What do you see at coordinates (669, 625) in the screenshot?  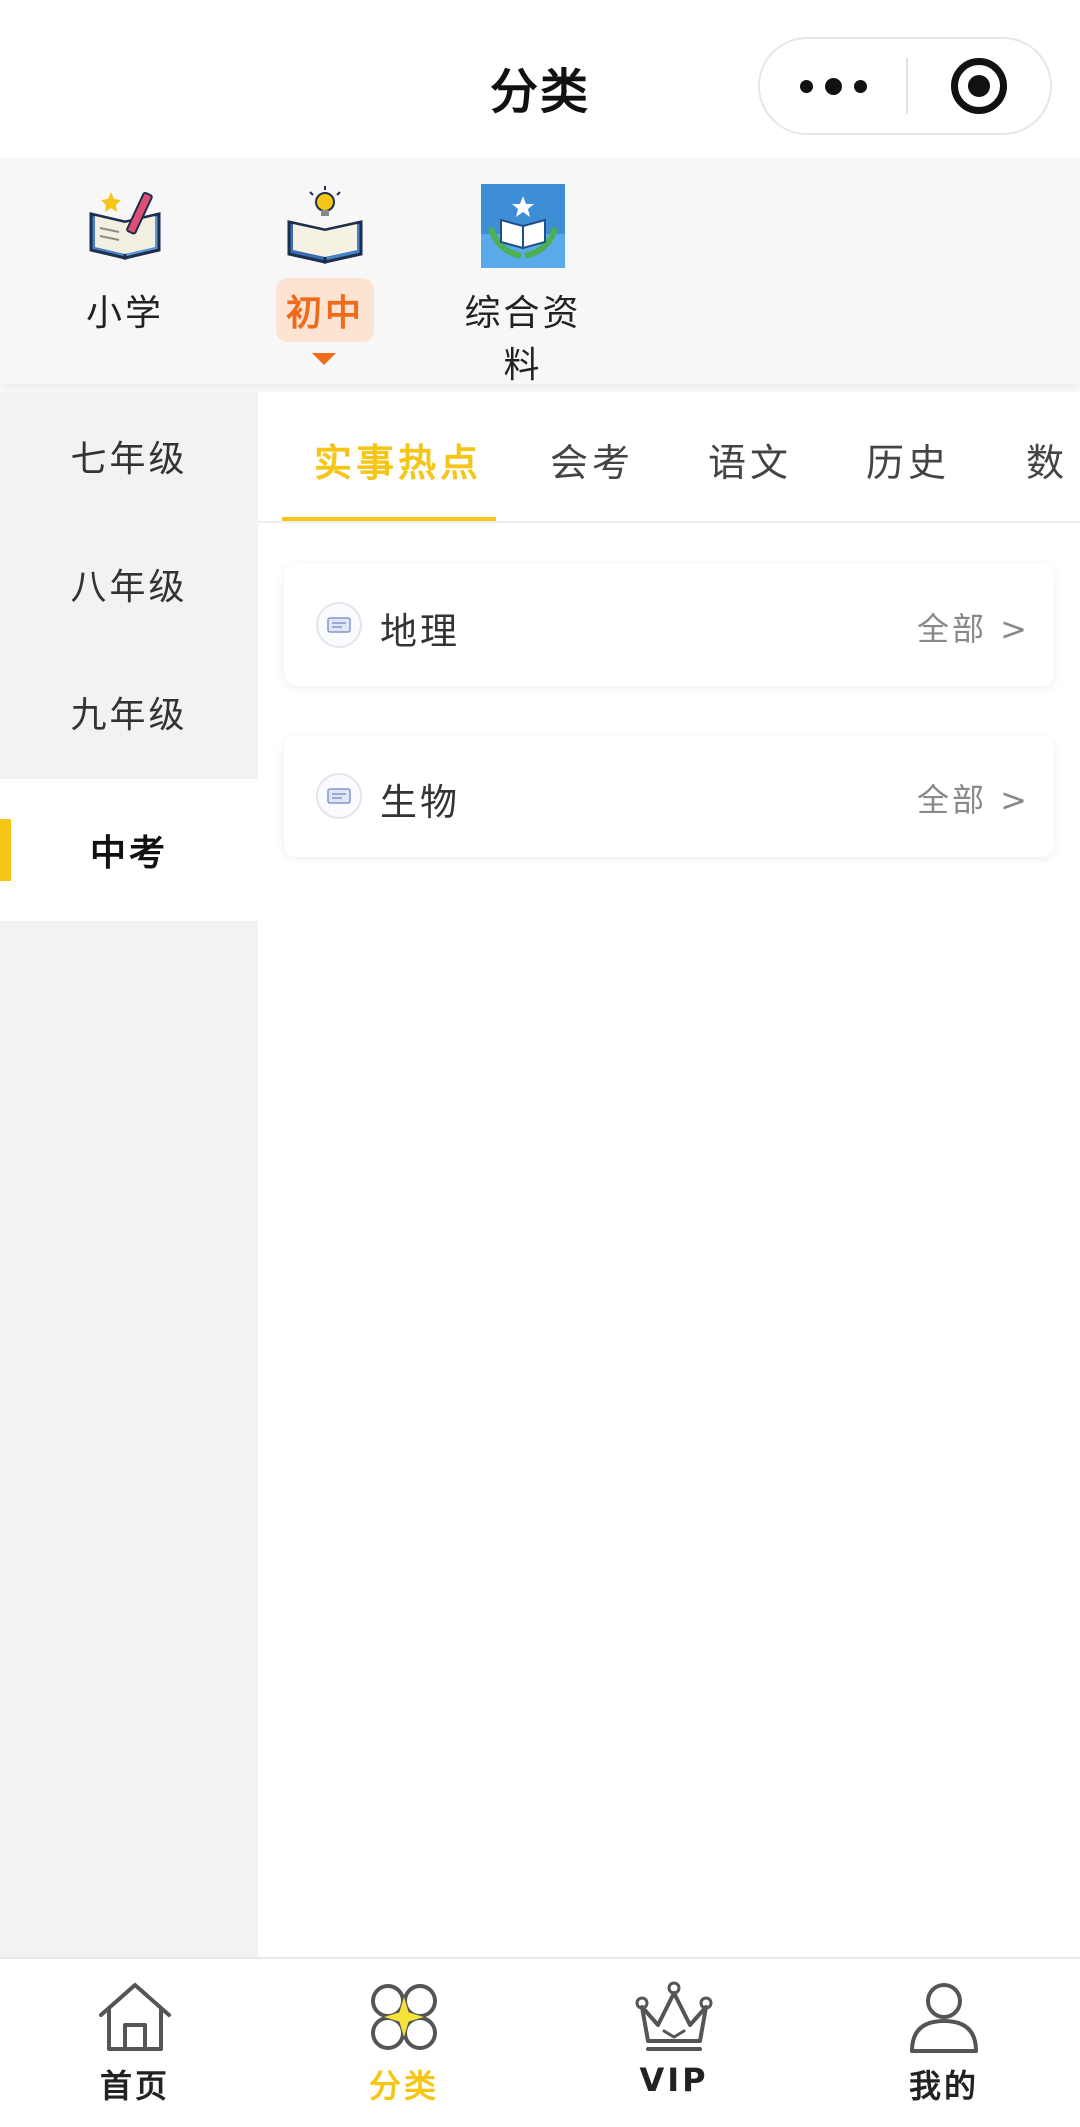 I see `category-card-geography: 地理 全部 >` at bounding box center [669, 625].